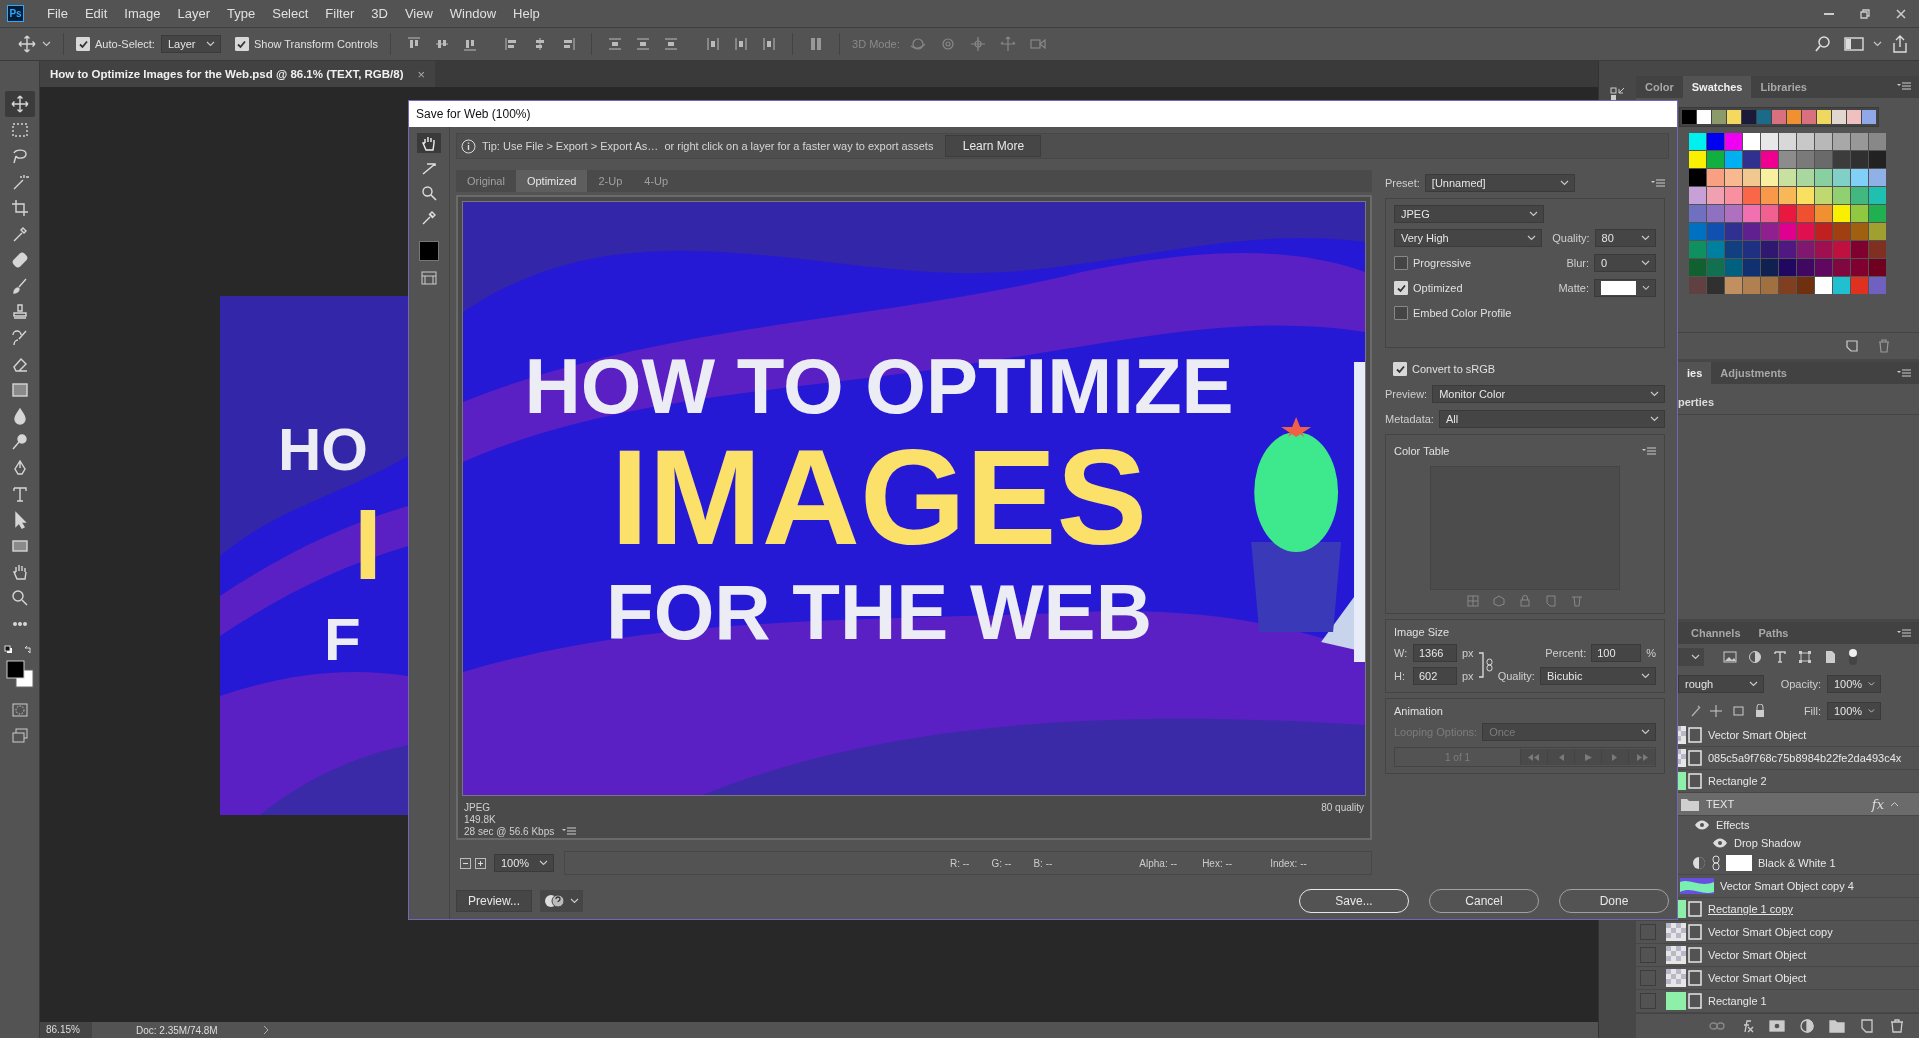 The width and height of the screenshot is (1919, 1038). I want to click on tip-text: Tip: Use File > Export > Export As… or right click on a layer for a faster way to export assets, so click(708, 146).